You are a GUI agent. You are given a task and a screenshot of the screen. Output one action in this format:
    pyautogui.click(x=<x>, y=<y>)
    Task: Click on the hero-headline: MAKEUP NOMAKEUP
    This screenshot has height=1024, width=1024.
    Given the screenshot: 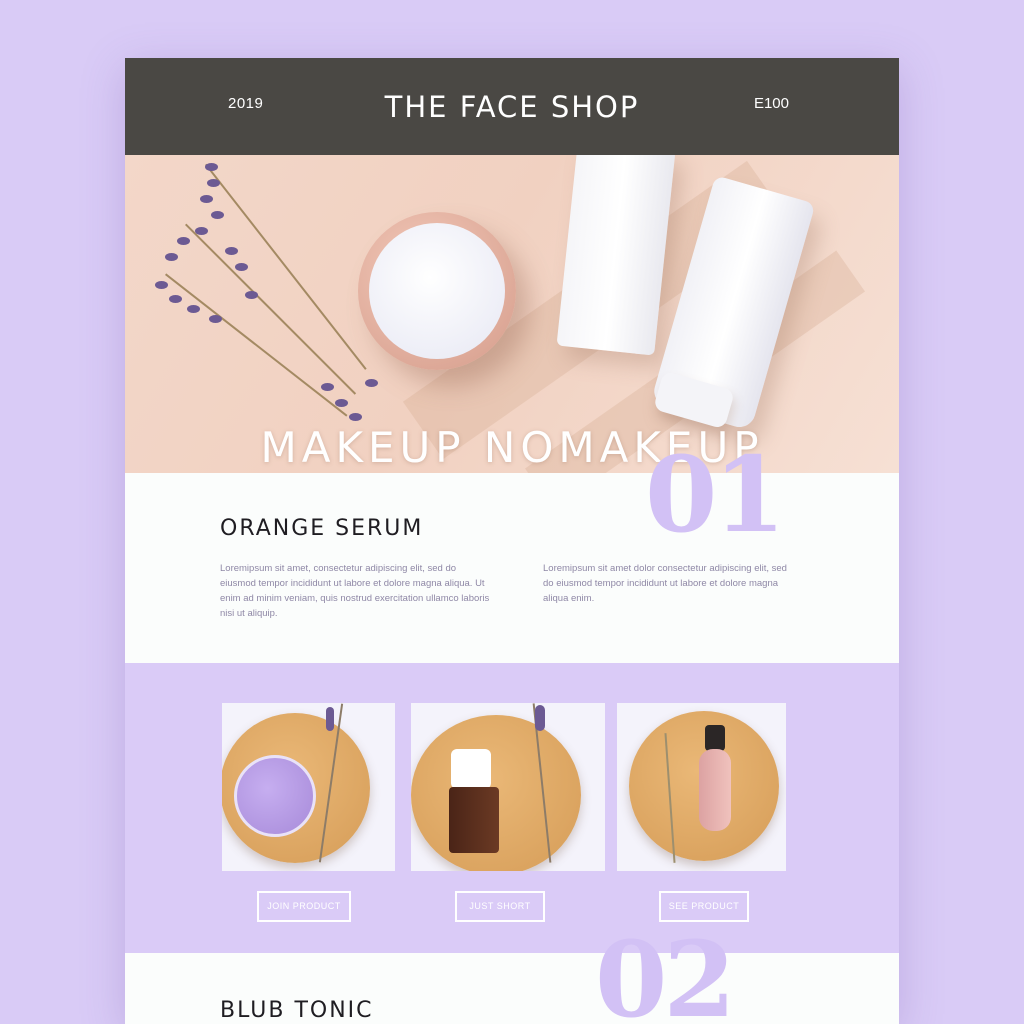 What is the action you would take?
    pyautogui.click(x=512, y=447)
    